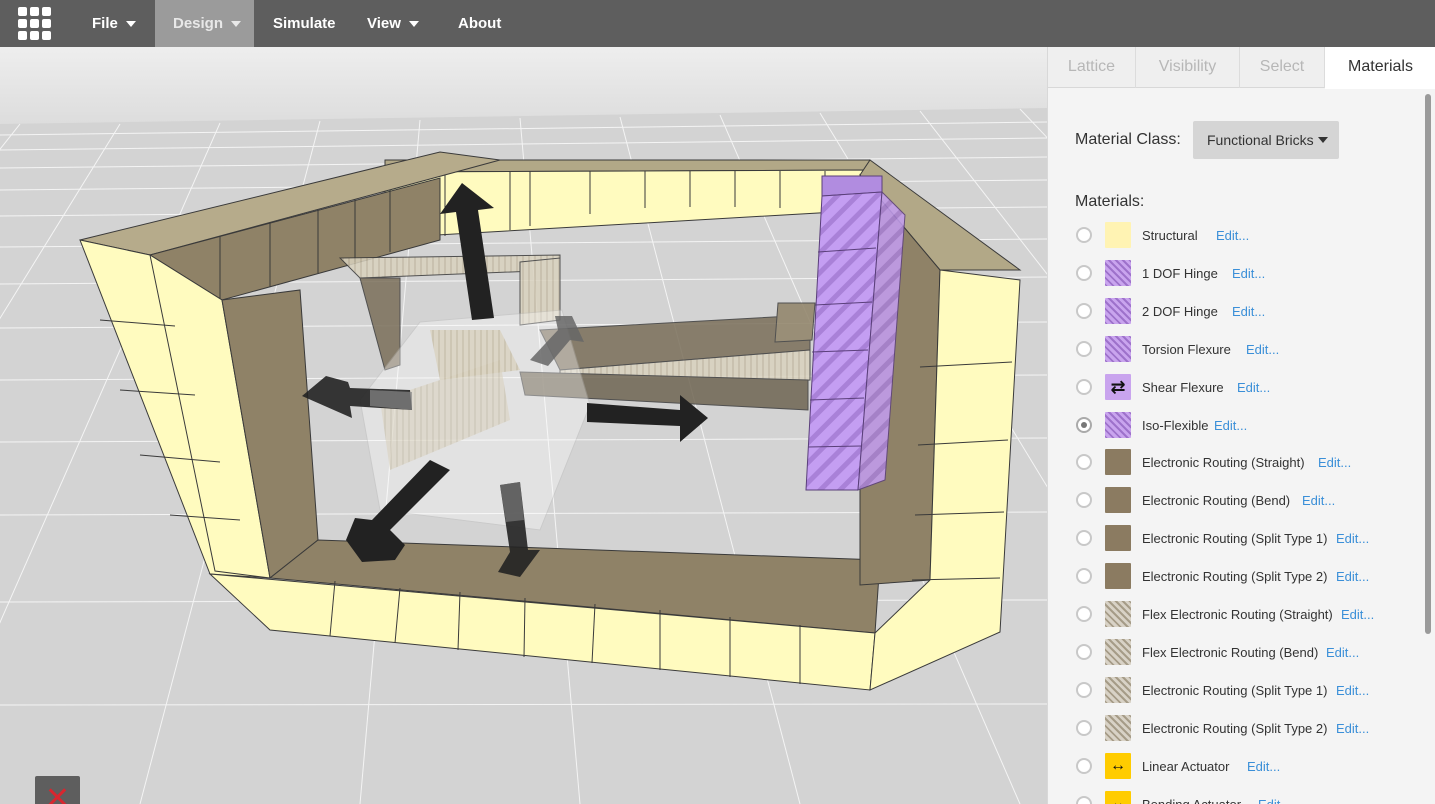 The image size is (1435, 804). Describe the element at coordinates (1175, 425) in the screenshot. I see `material-name: Iso-Flexible` at that location.